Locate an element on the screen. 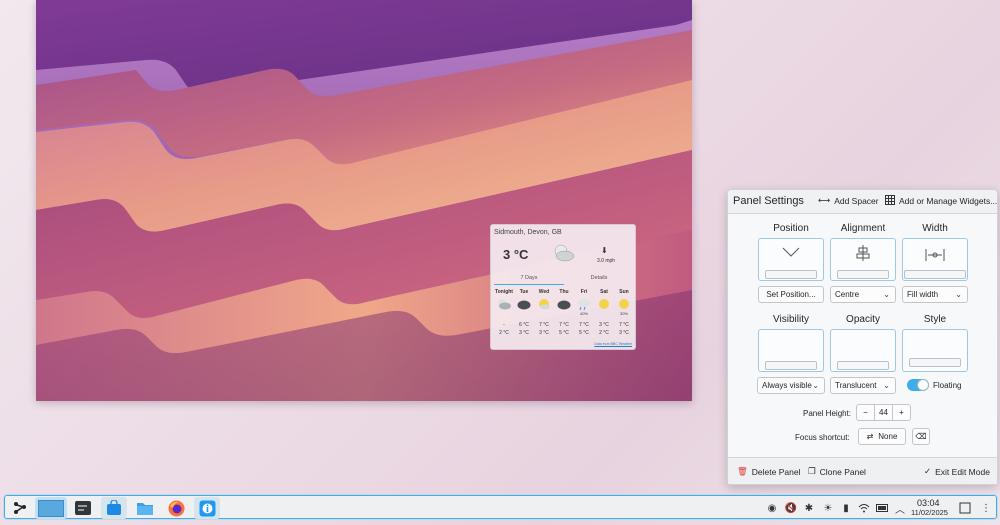 This screenshot has height=525, width=1000. sun-cloud-icon is located at coordinates (544, 304).